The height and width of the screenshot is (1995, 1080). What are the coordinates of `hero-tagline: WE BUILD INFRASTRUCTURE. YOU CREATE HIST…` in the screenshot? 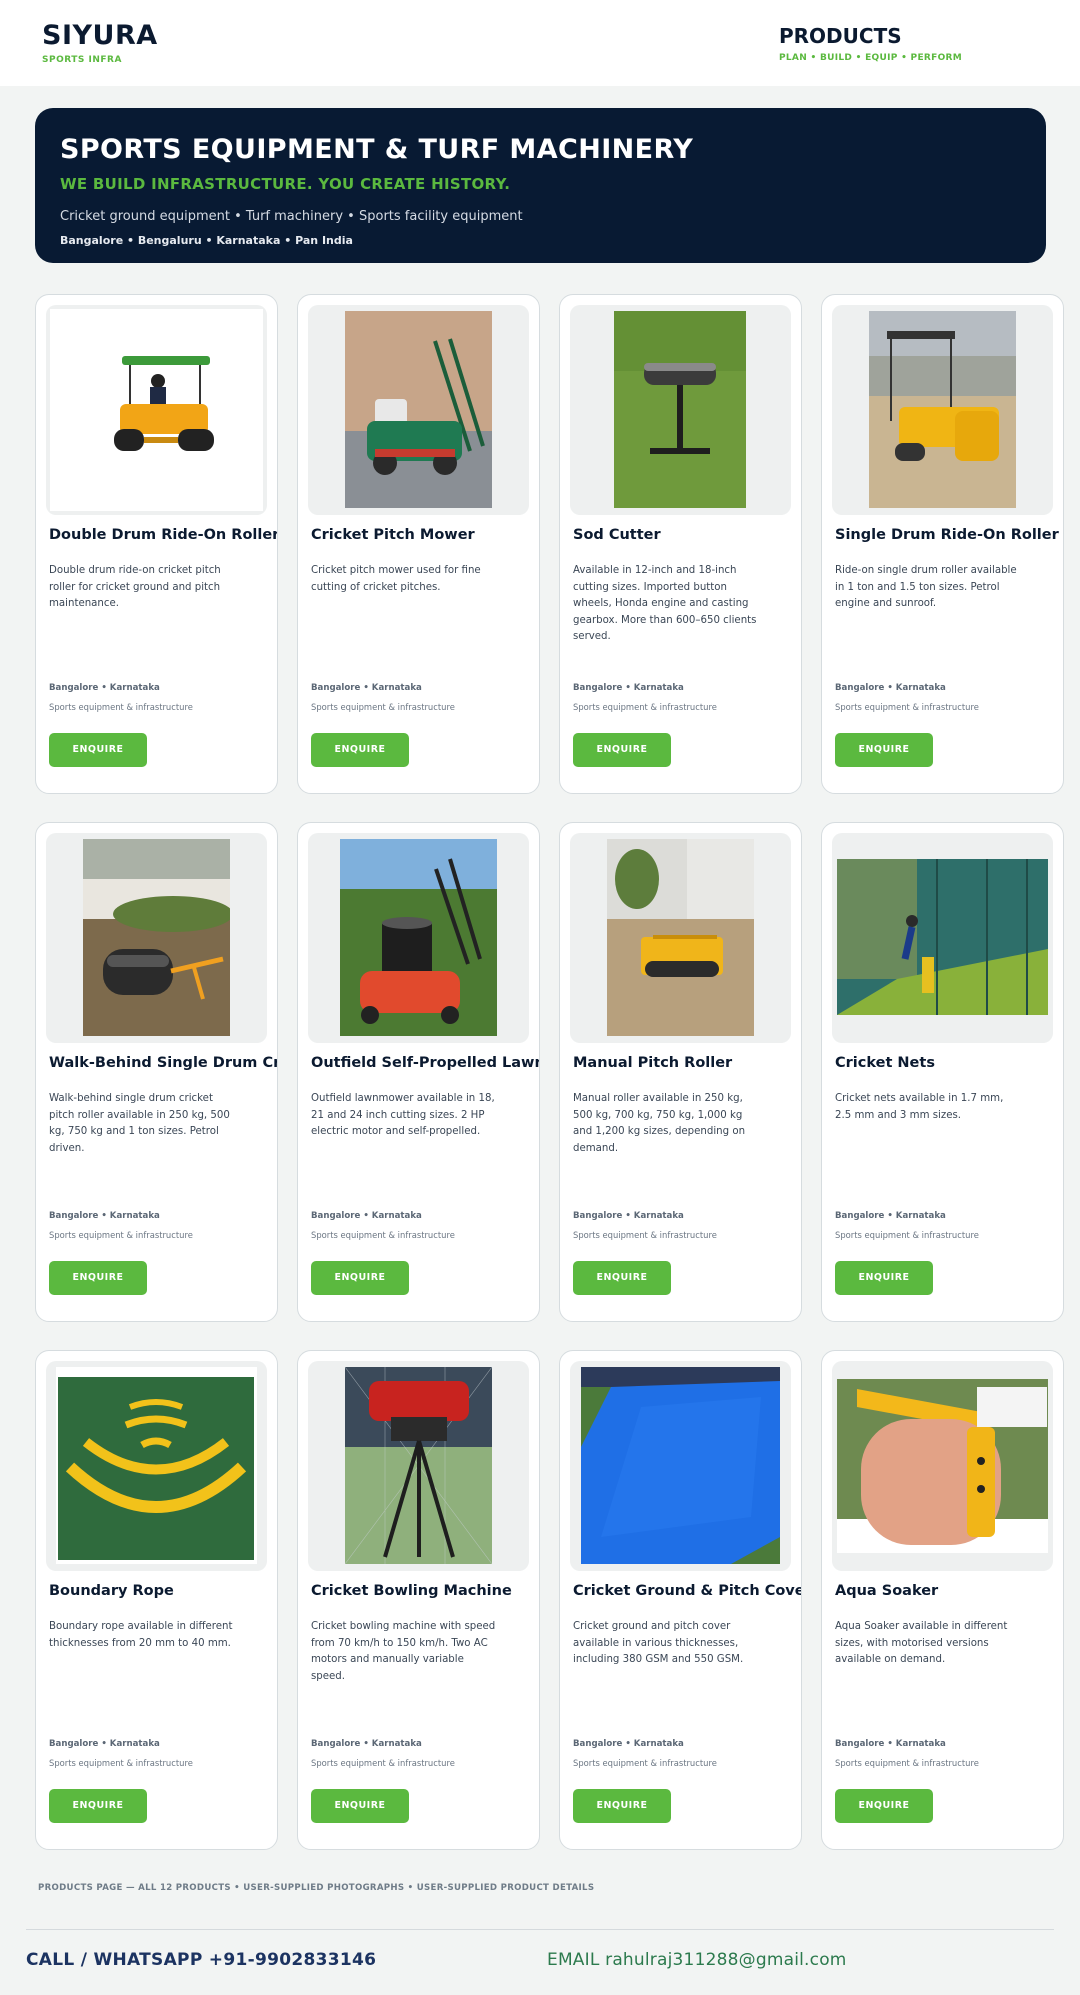 It's located at (285, 184).